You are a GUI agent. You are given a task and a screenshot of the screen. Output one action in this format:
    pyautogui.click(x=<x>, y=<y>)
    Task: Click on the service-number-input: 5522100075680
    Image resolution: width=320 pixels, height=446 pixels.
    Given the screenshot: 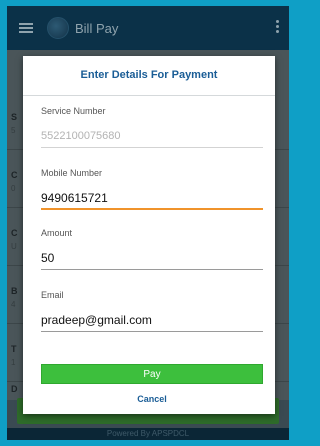 What is the action you would take?
    pyautogui.click(x=152, y=137)
    